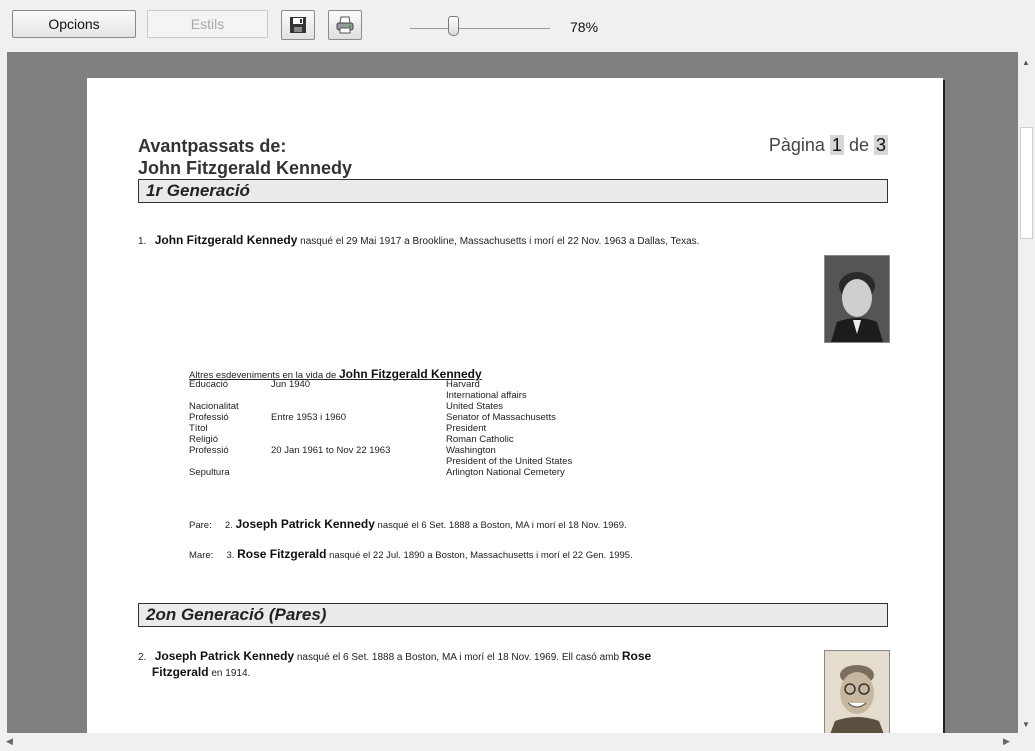  Describe the element at coordinates (857, 691) in the screenshot. I see `person-photo-joseph` at that location.